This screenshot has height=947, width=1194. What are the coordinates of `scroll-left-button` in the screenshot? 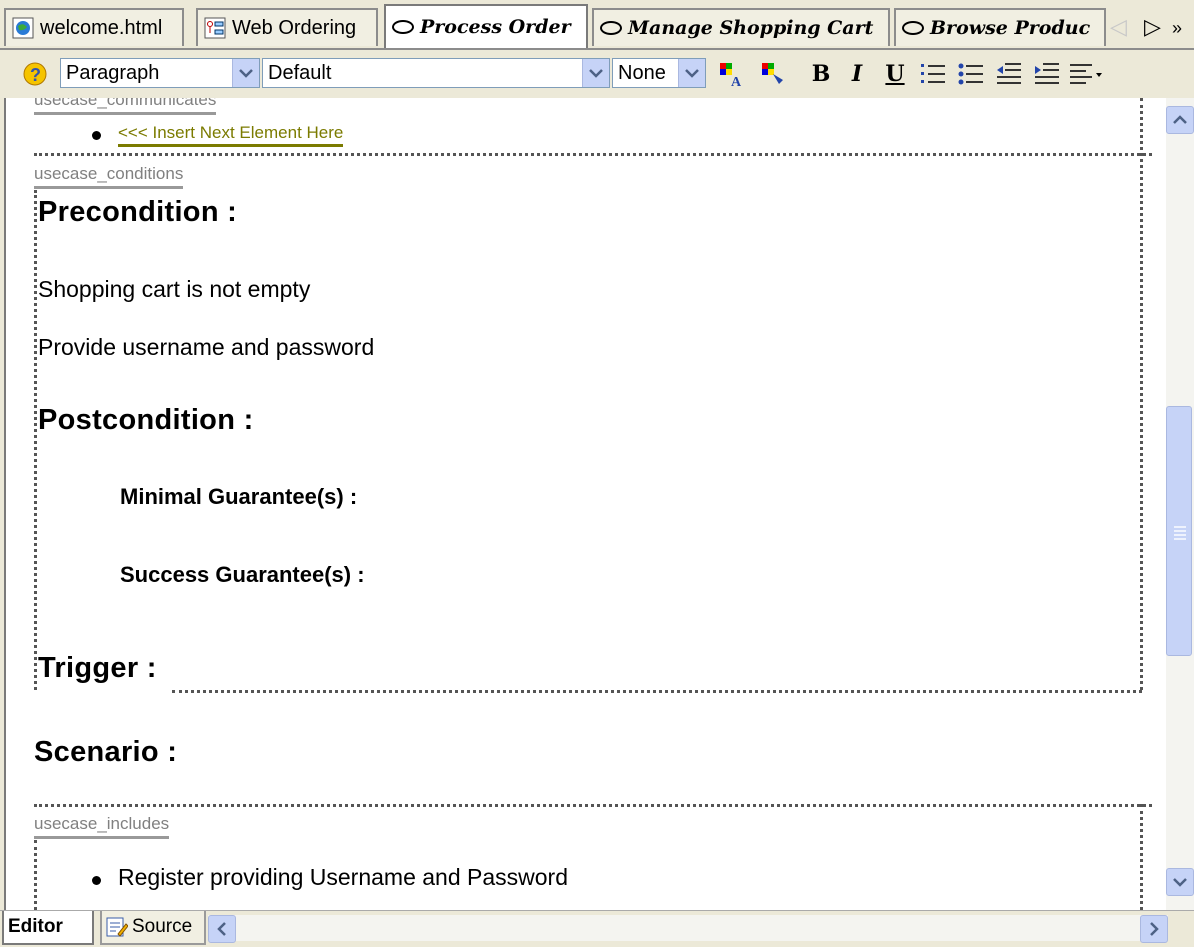 It's located at (222, 929).